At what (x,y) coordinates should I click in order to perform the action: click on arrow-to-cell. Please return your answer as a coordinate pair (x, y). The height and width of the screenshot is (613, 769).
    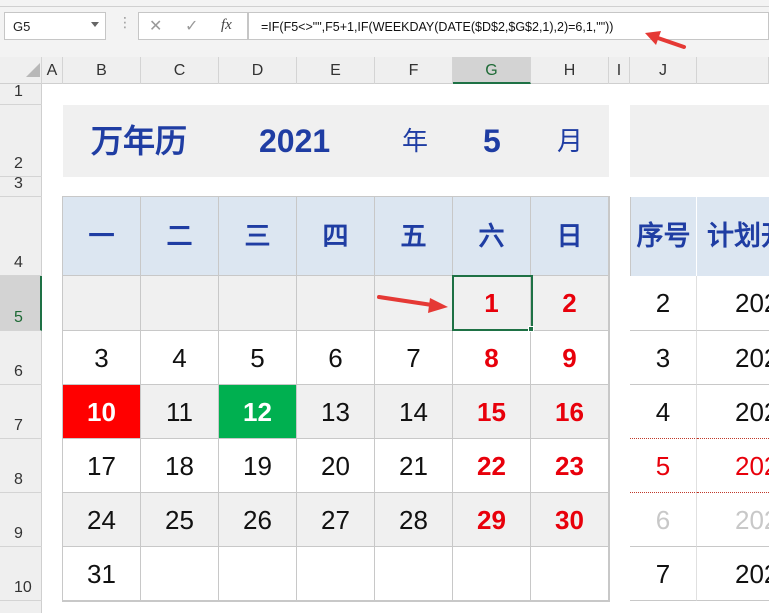
    Looking at the image, I should click on (412, 304).